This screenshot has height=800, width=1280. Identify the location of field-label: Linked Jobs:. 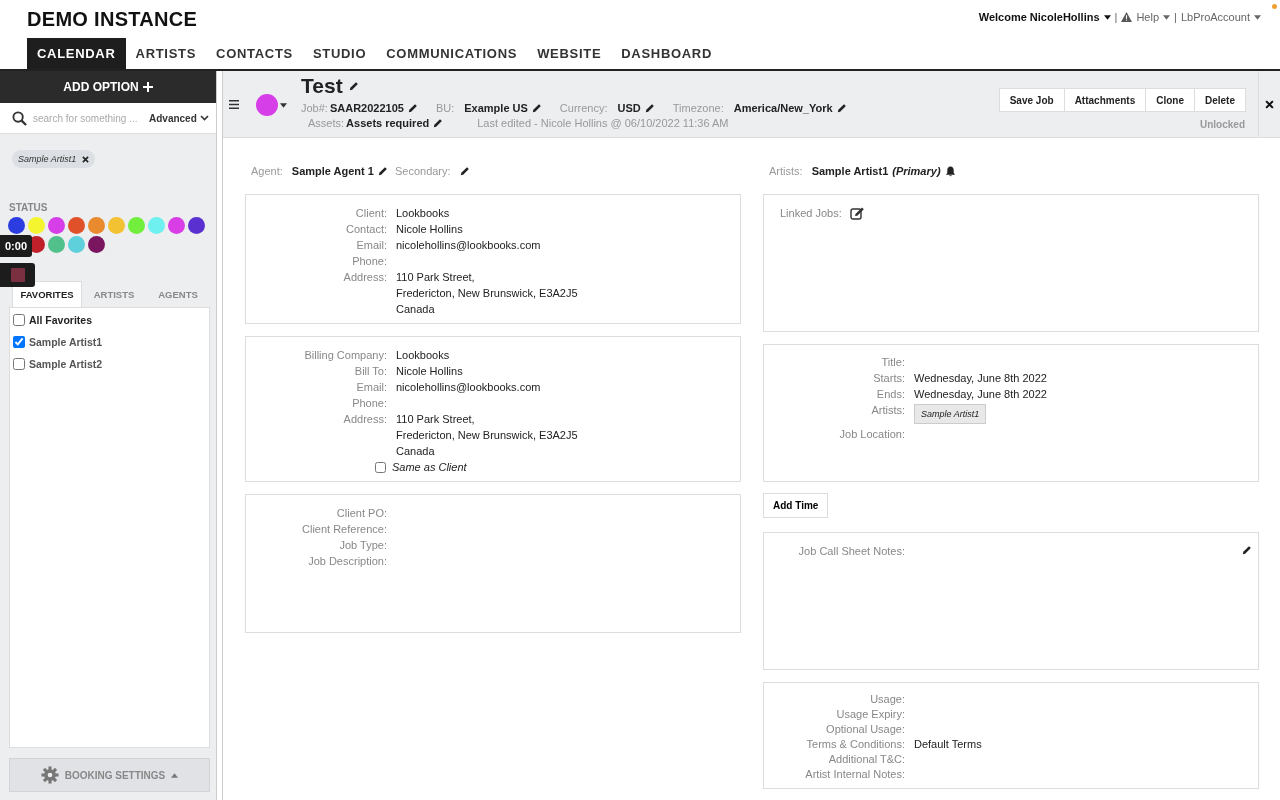
(811, 213).